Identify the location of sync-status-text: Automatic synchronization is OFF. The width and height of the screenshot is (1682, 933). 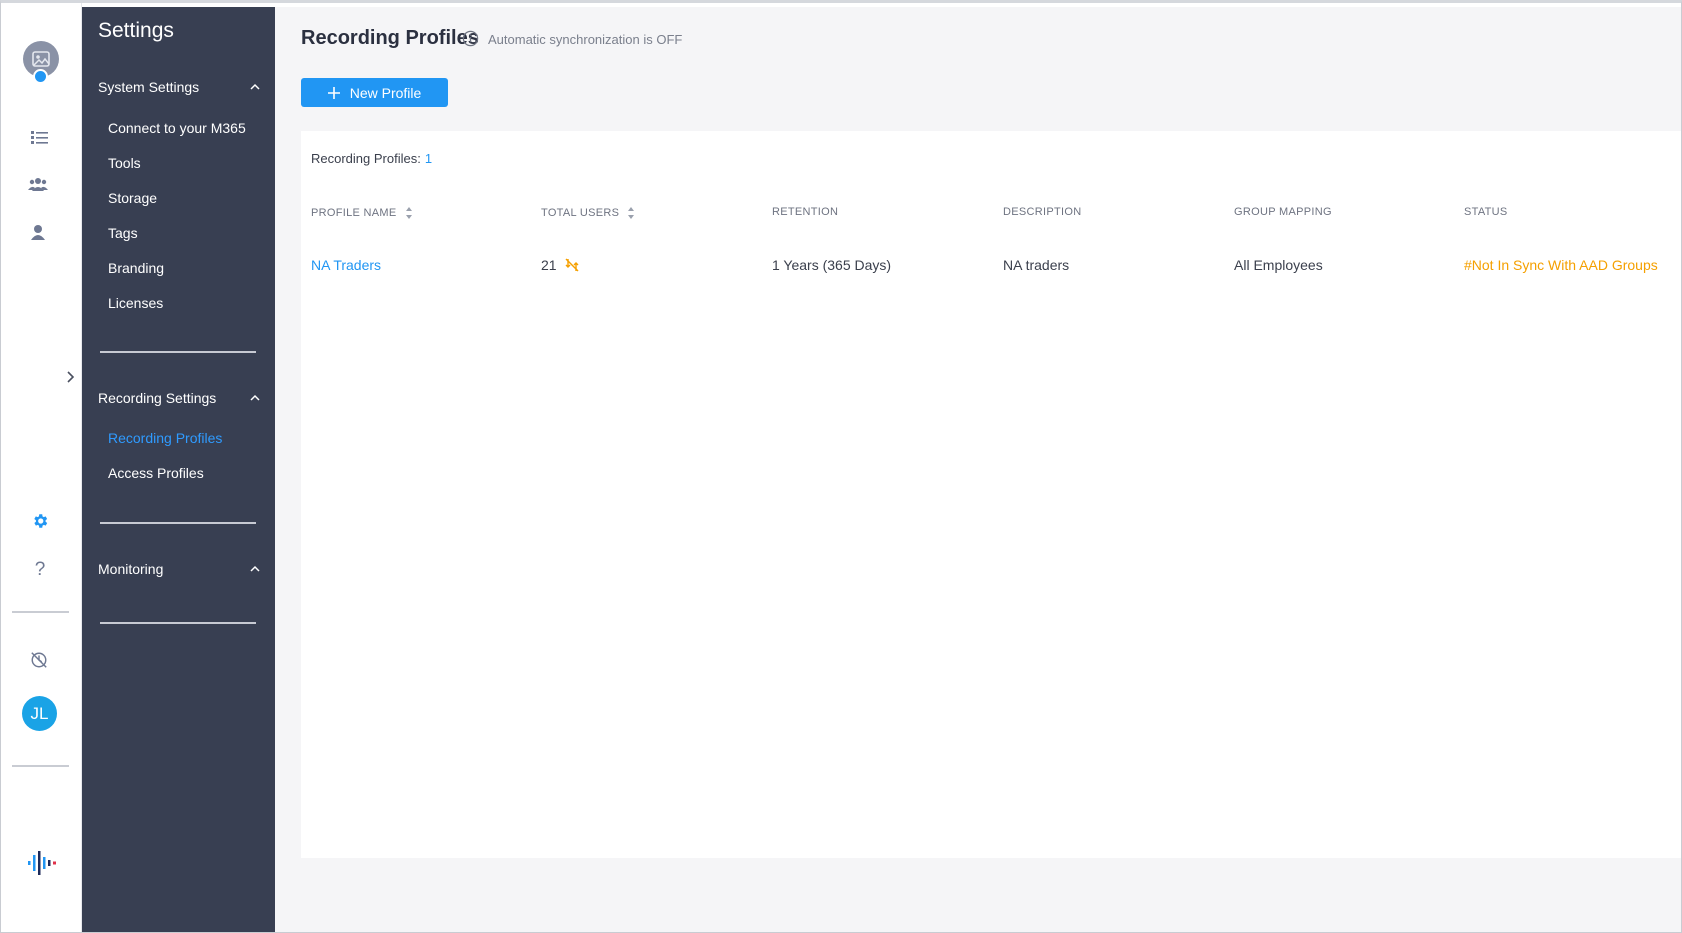
(585, 39).